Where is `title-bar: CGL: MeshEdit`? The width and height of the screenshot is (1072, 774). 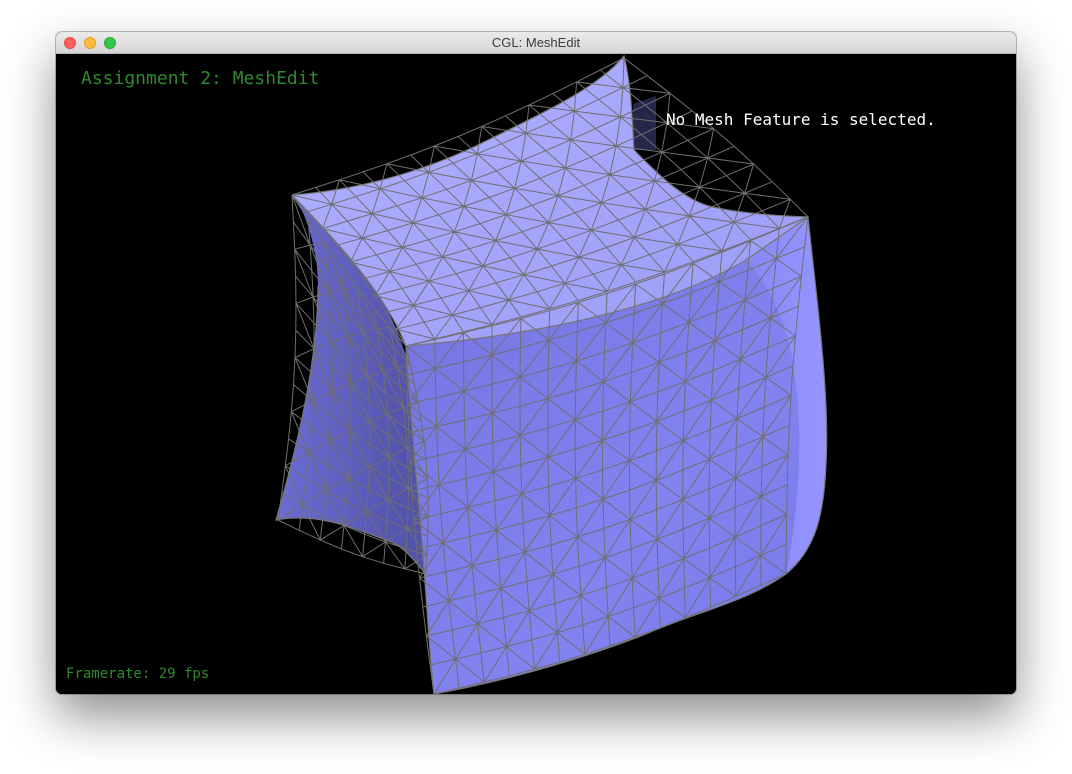
title-bar: CGL: MeshEdit is located at coordinates (536, 43).